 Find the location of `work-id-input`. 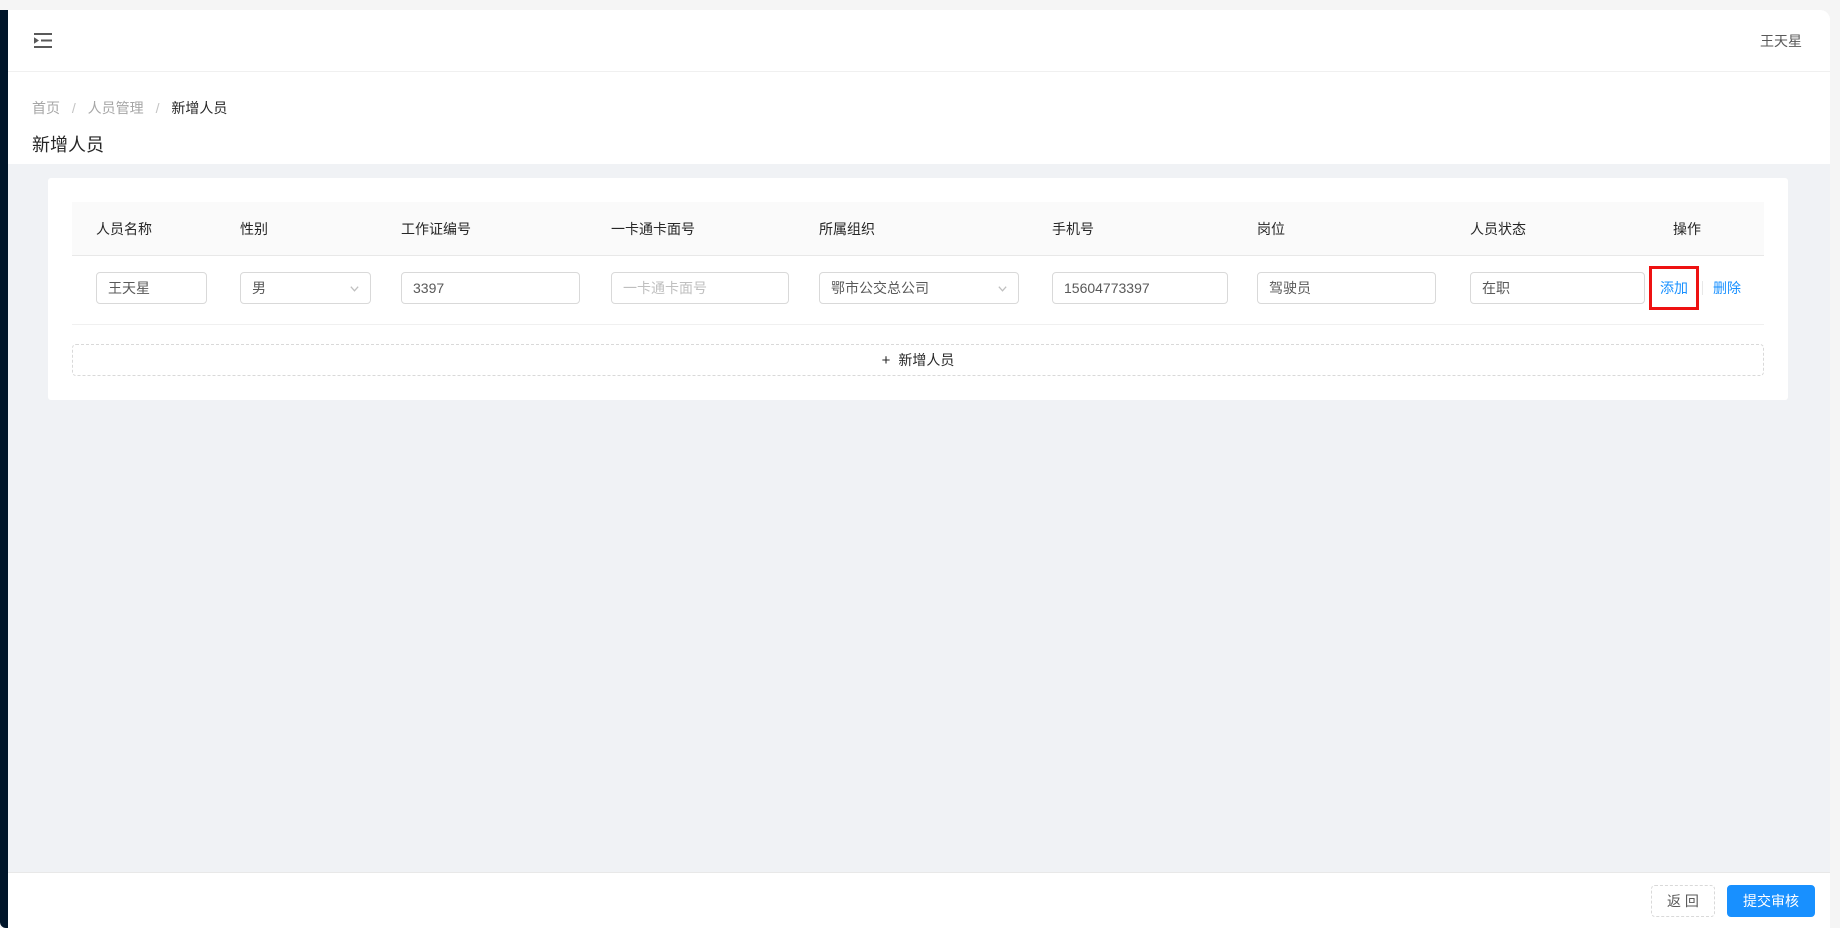

work-id-input is located at coordinates (490, 288).